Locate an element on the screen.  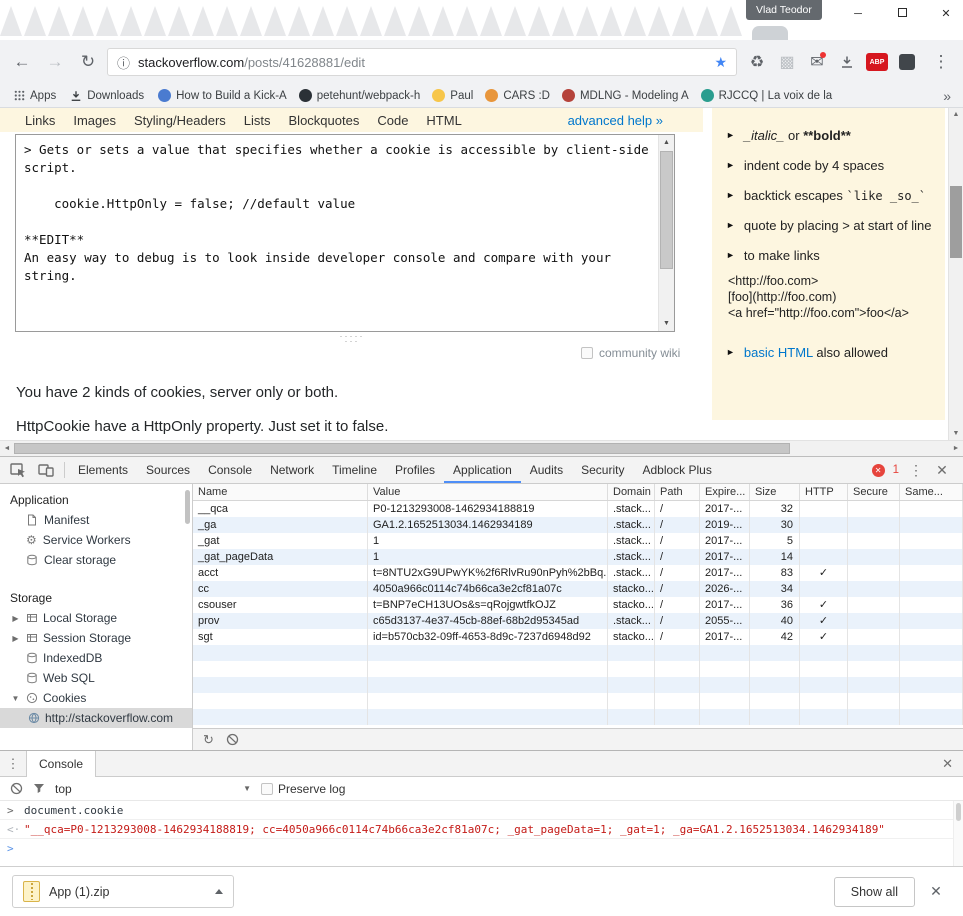
sidebar-scrollbar-thumb is located at coordinates (187, 507).